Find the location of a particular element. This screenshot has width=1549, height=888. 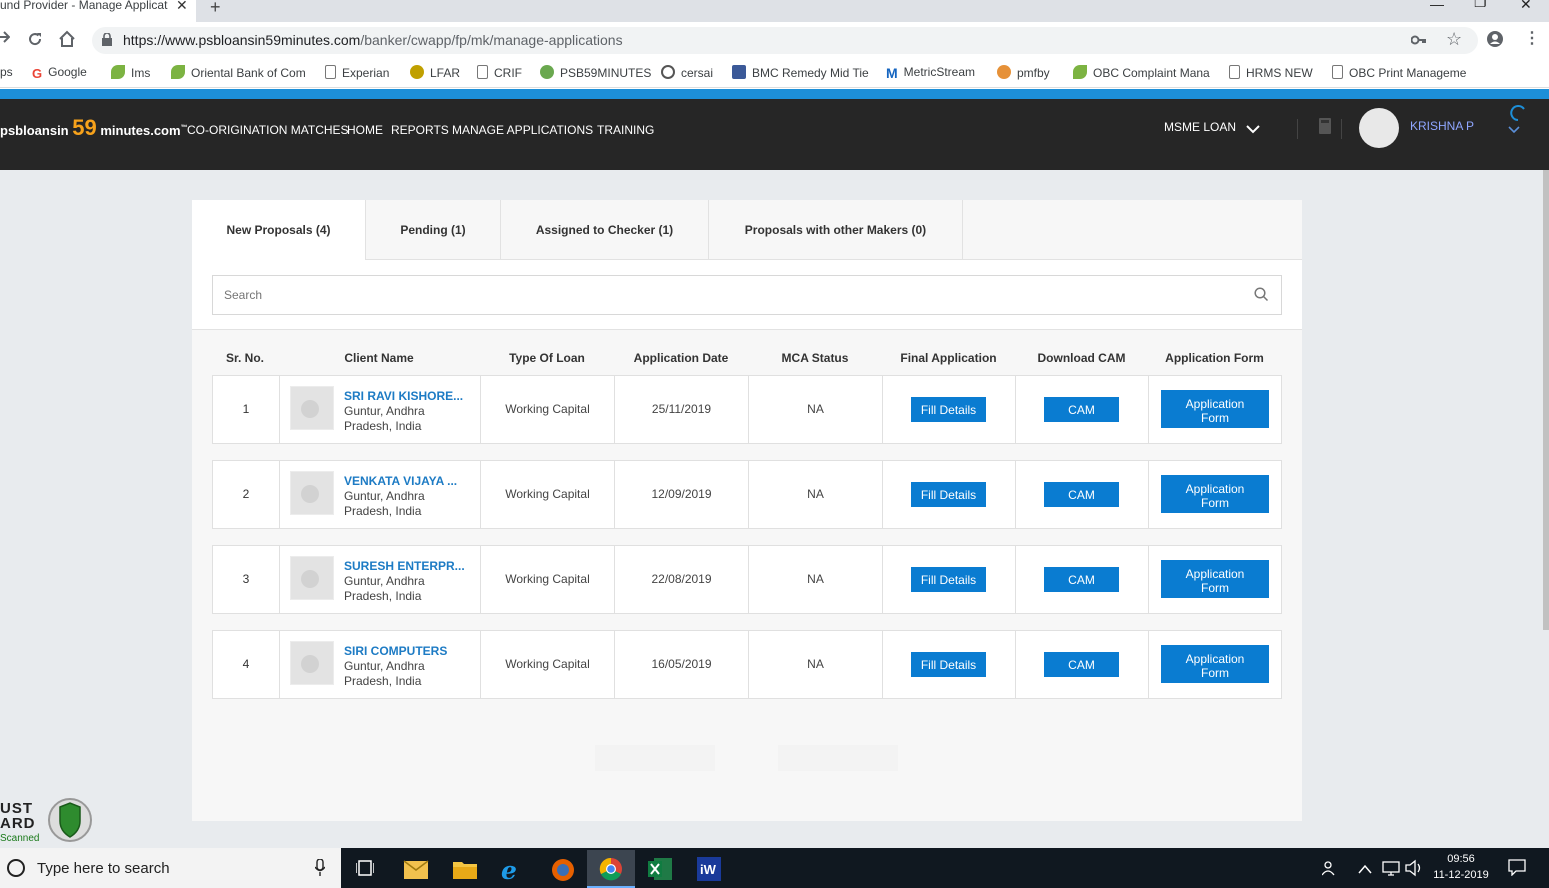

application-date: 12/09/2019 is located at coordinates (681, 494).